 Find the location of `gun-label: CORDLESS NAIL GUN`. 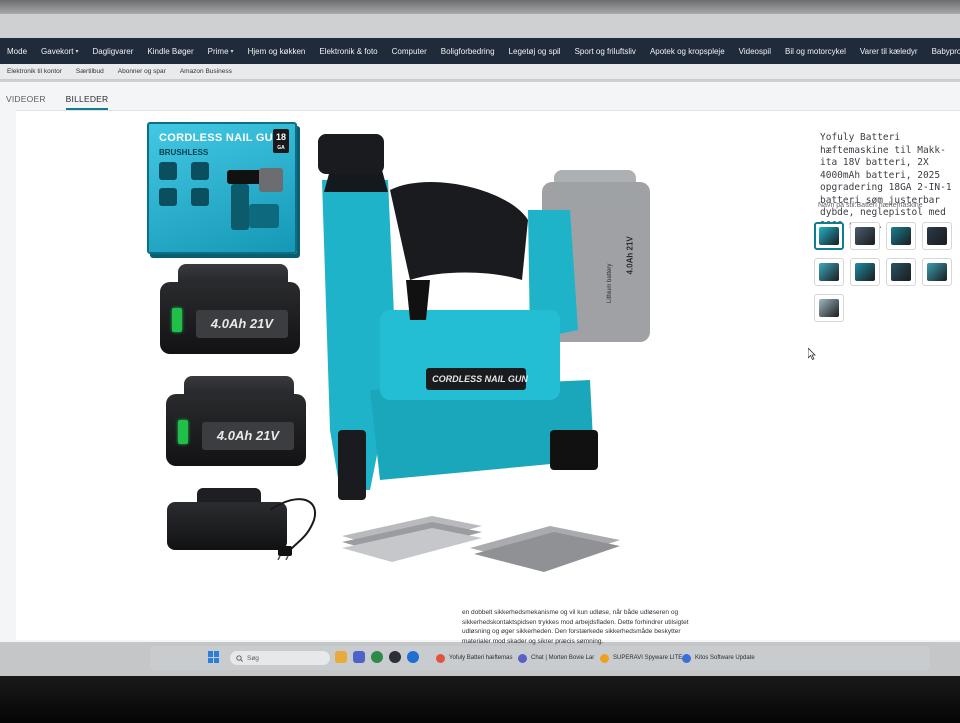

gun-label: CORDLESS NAIL GUN is located at coordinates (480, 379).